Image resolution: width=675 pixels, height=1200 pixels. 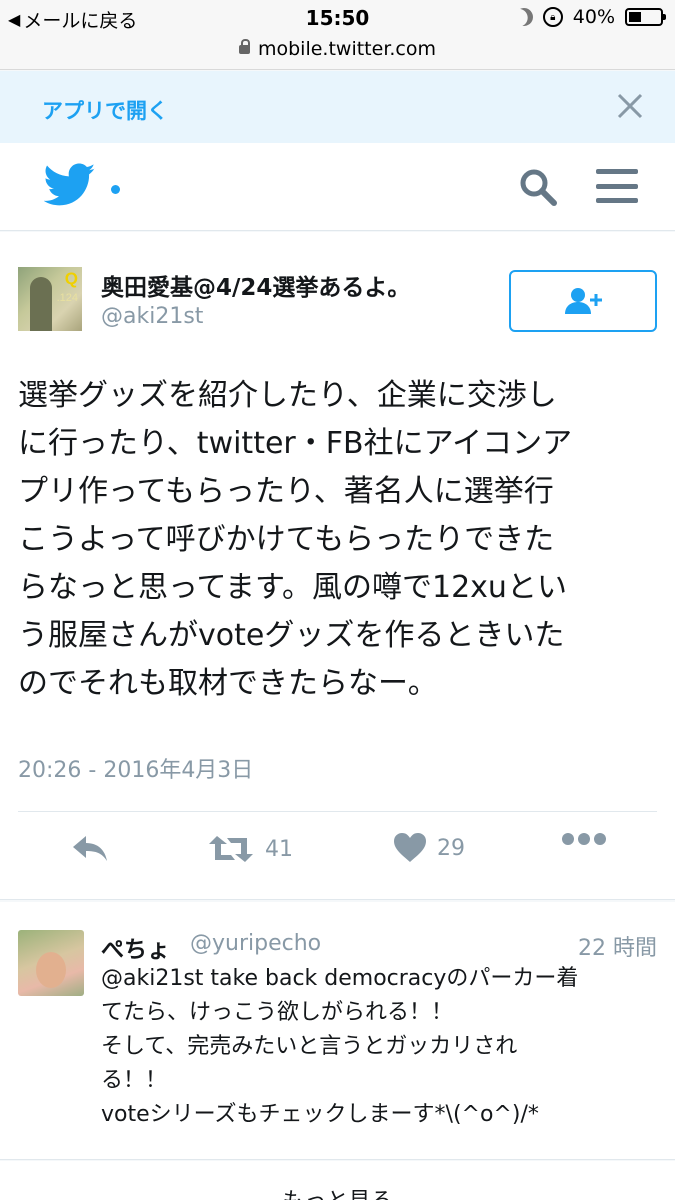 I want to click on rotation-lock-icon: 🔒︎, so click(x=552, y=17).